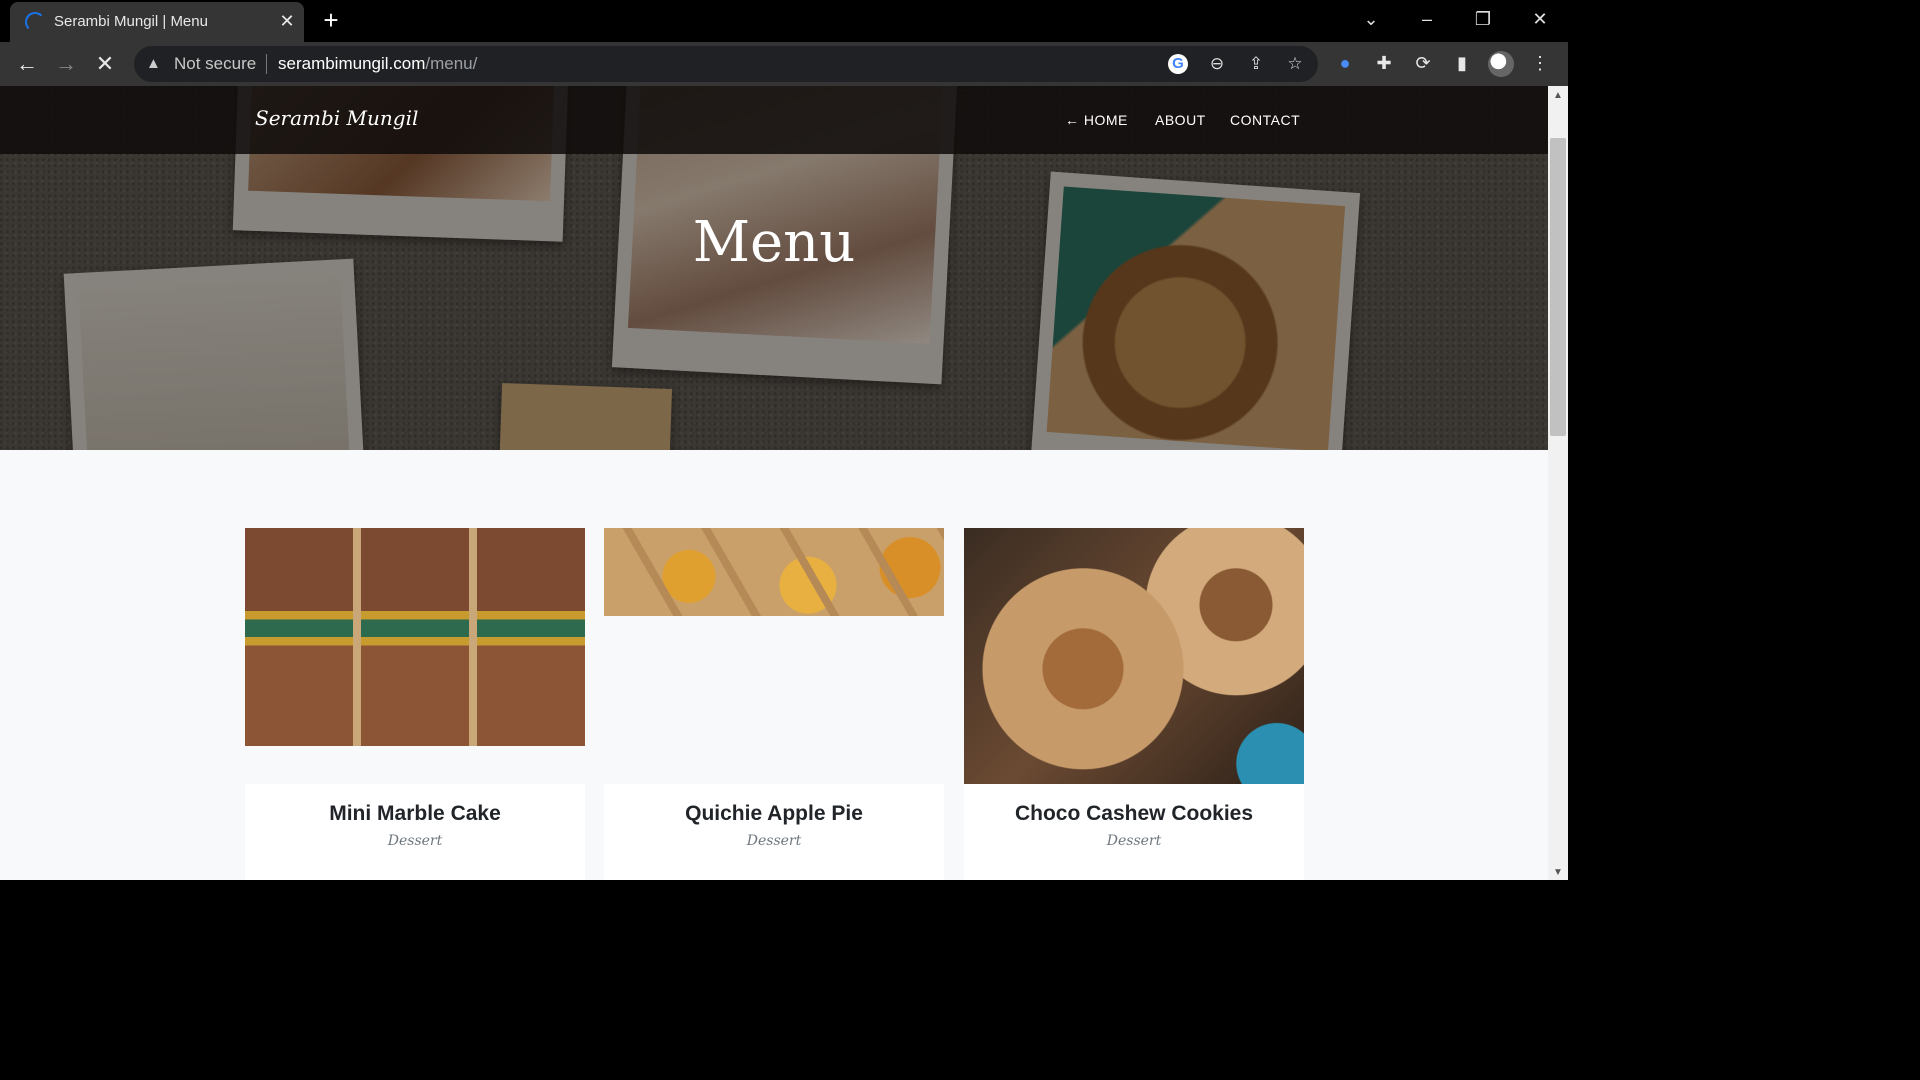 This screenshot has width=1920, height=1080. What do you see at coordinates (1501, 64) in the screenshot?
I see `profile-avatar` at bounding box center [1501, 64].